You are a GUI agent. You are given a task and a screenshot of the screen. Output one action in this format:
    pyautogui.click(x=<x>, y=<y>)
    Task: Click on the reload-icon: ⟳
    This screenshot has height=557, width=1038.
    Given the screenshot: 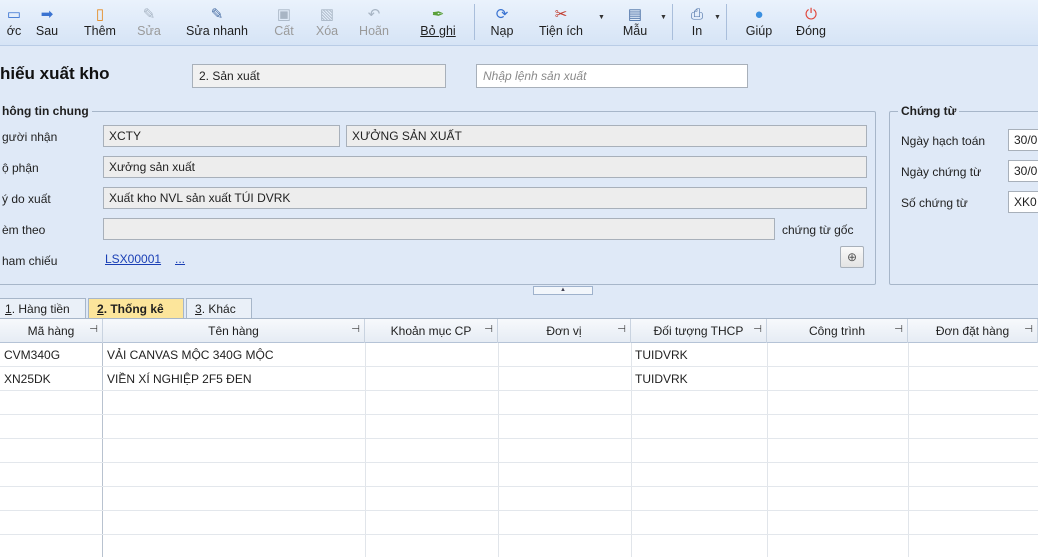 What is the action you would take?
    pyautogui.click(x=502, y=14)
    